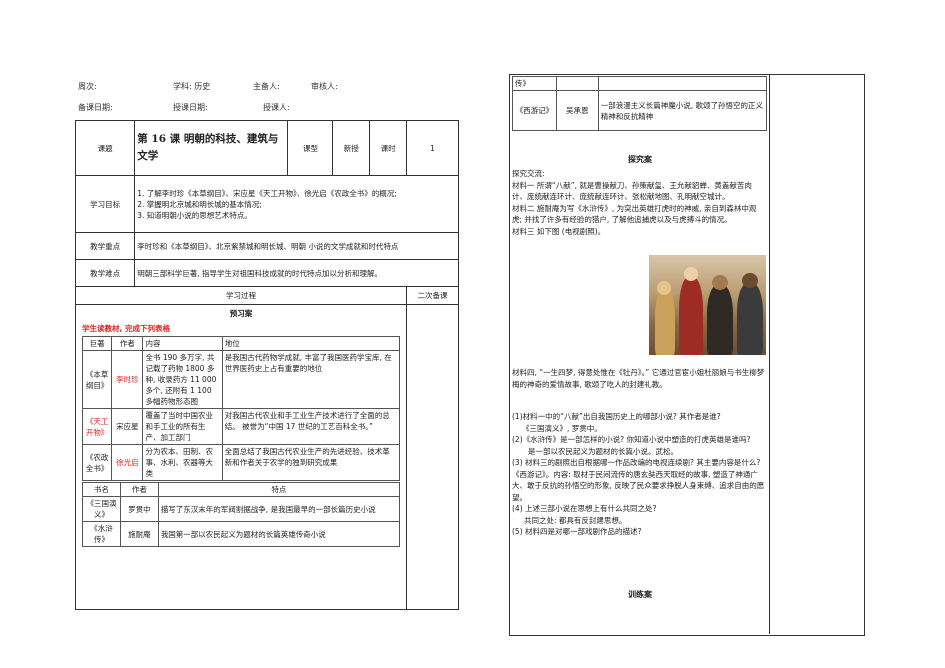 The width and height of the screenshot is (945, 668). What do you see at coordinates (575, 520) in the screenshot?
I see `answer-4: 共同之处: 都具有反封建思想。` at bounding box center [575, 520].